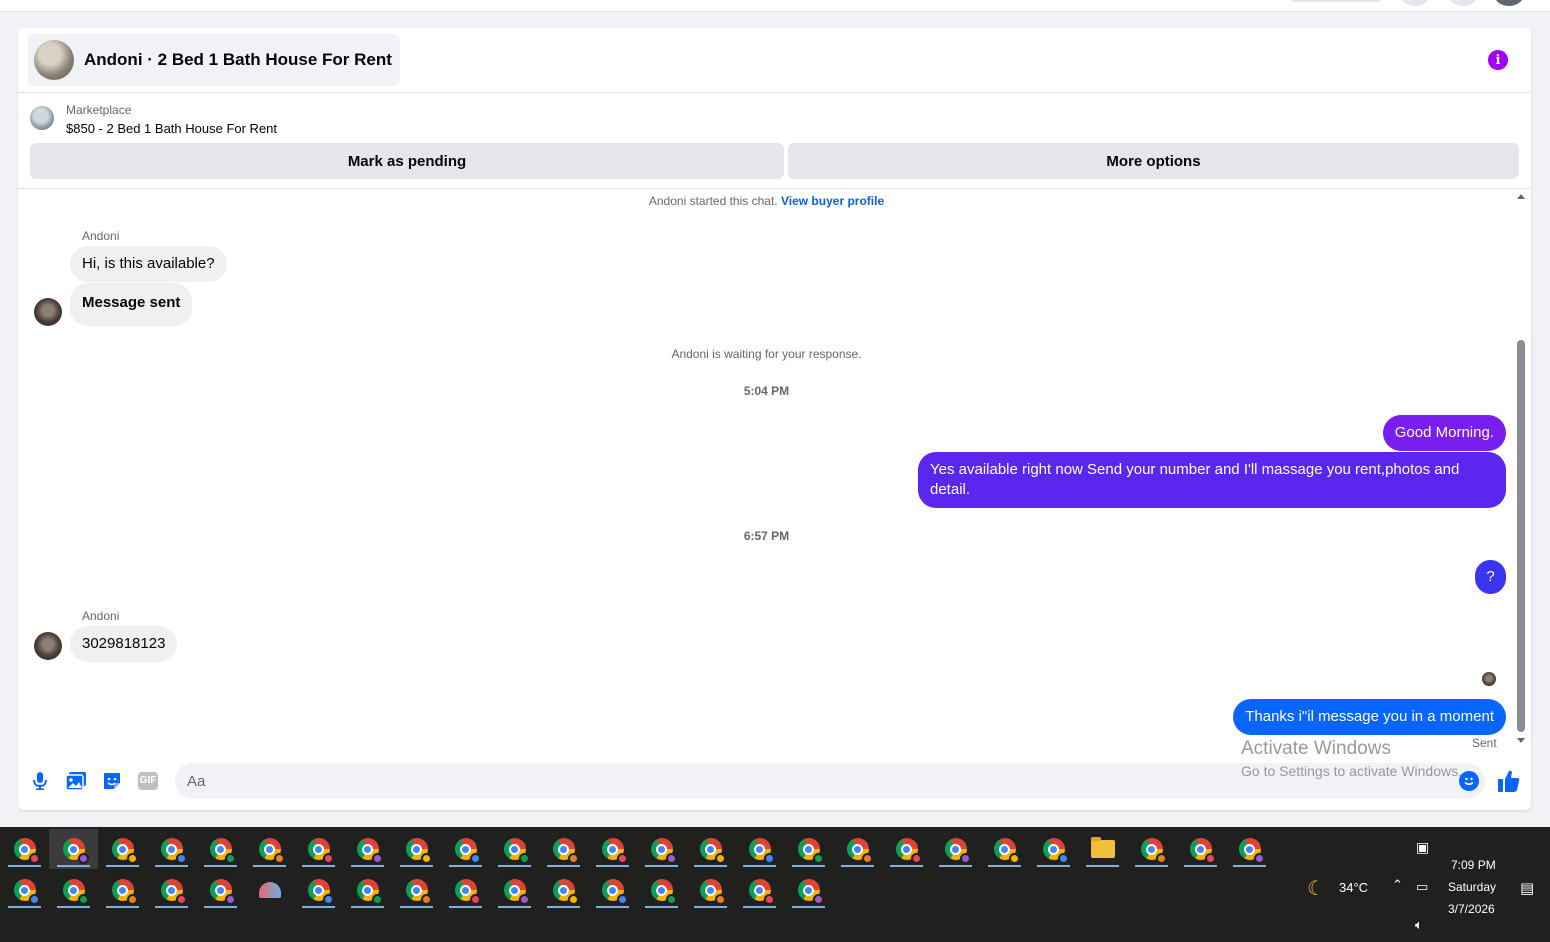 The width and height of the screenshot is (1550, 942). I want to click on clock-day: Saturday, so click(1472, 887).